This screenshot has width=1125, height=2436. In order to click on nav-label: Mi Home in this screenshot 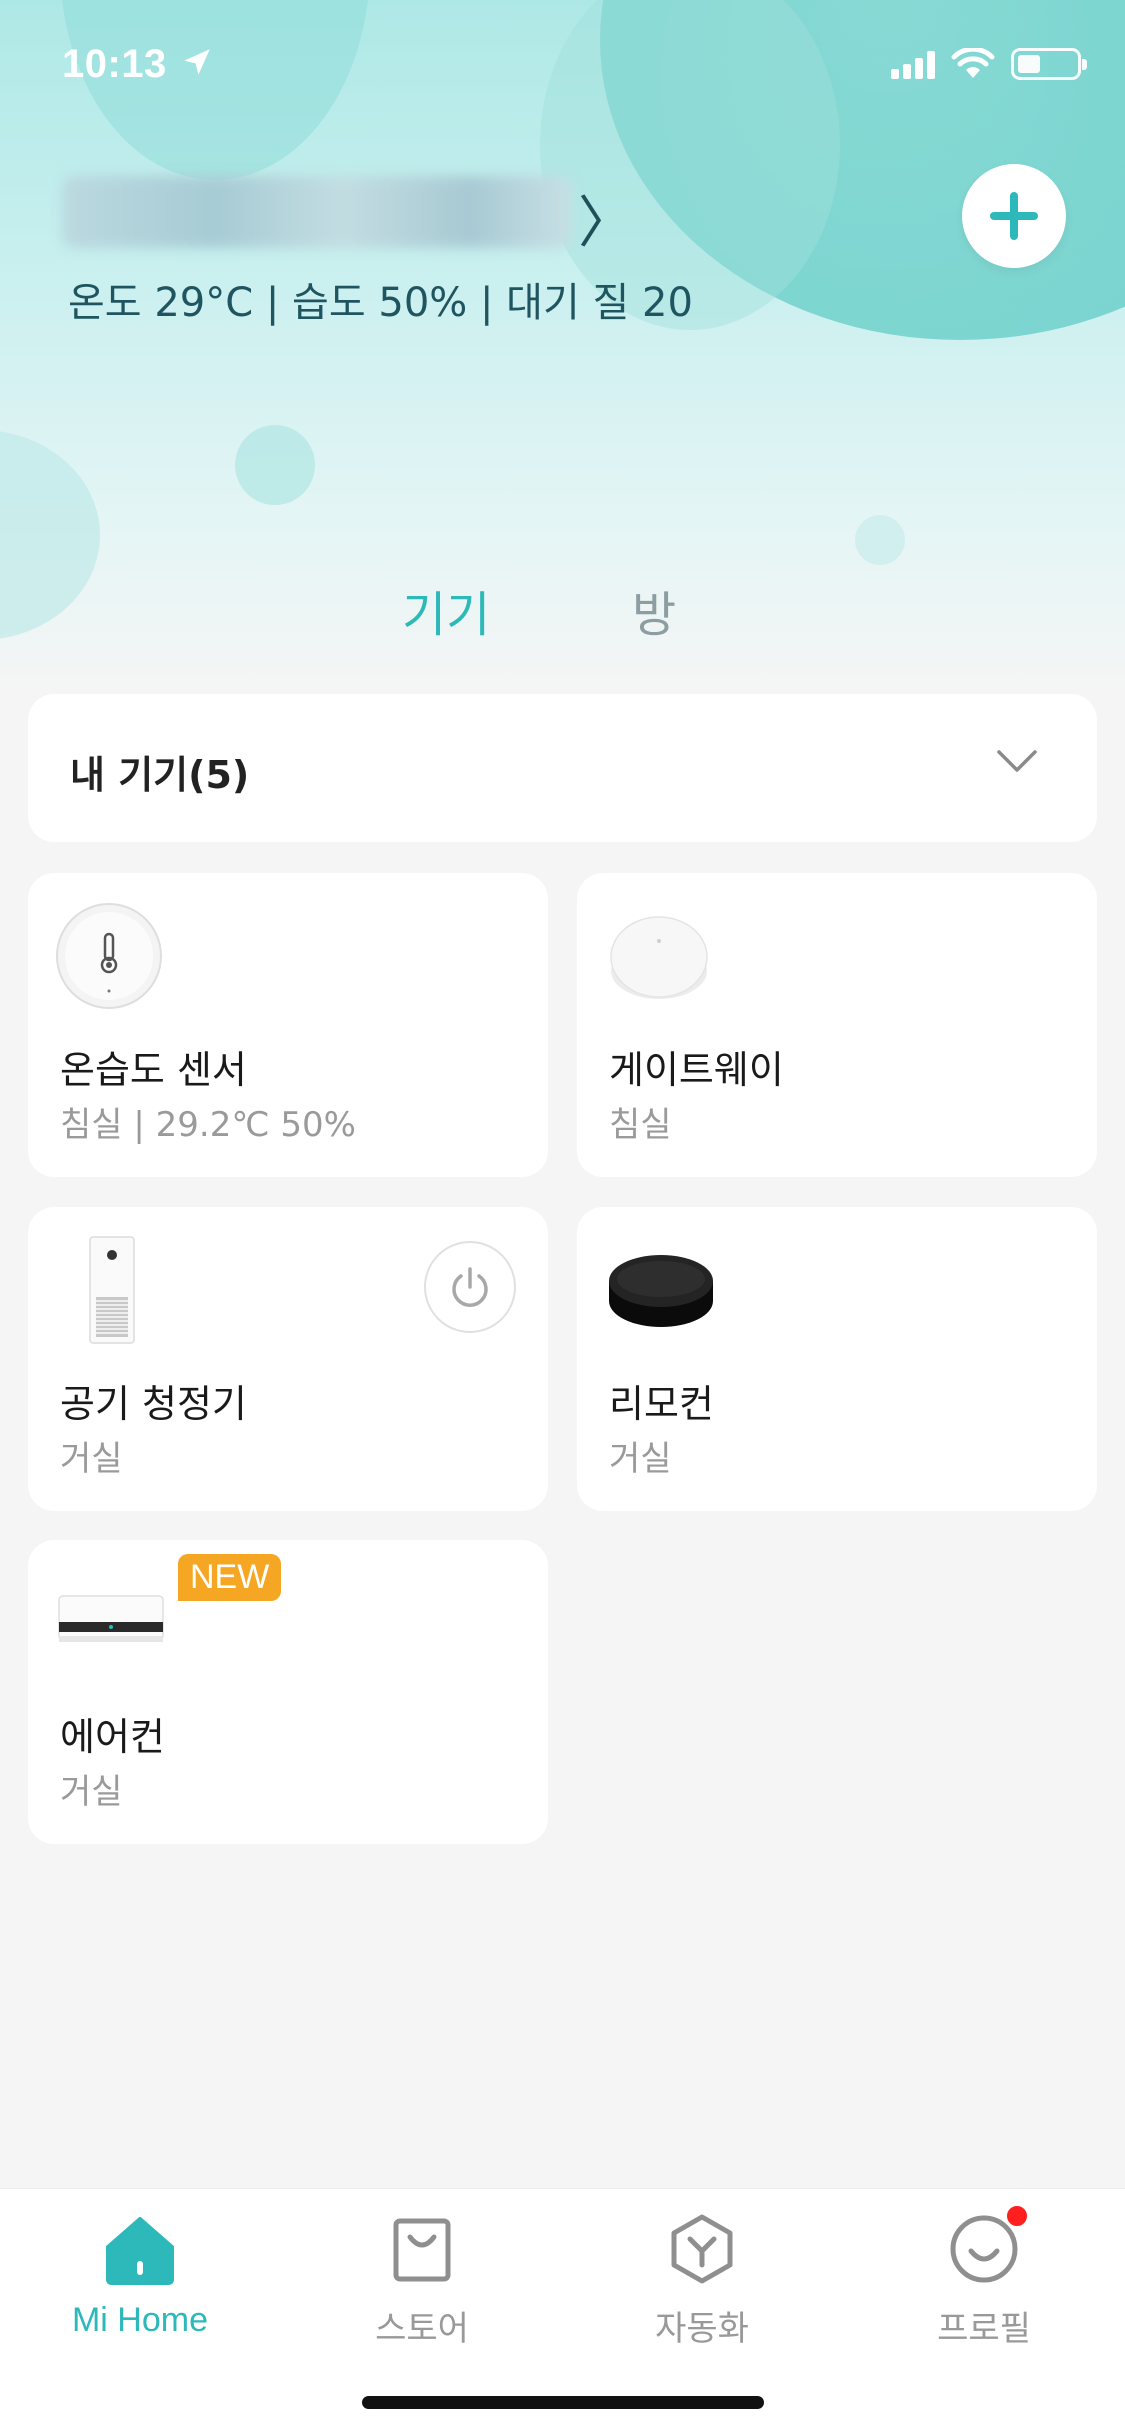, I will do `click(140, 2320)`.